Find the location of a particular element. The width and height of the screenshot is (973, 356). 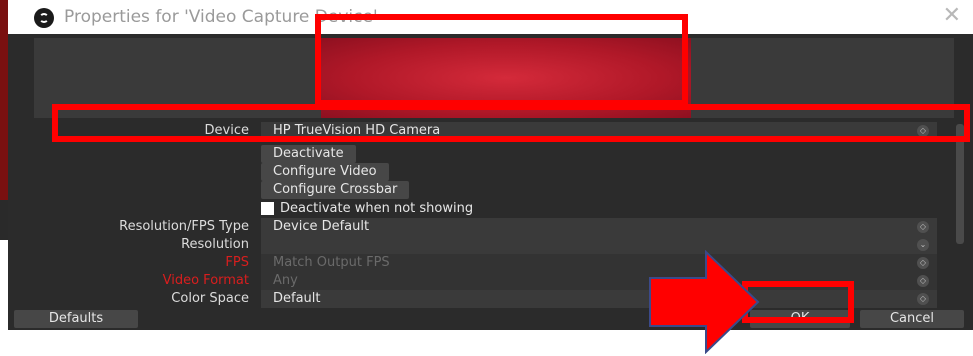

right-arrow-icon is located at coordinates (704, 302).